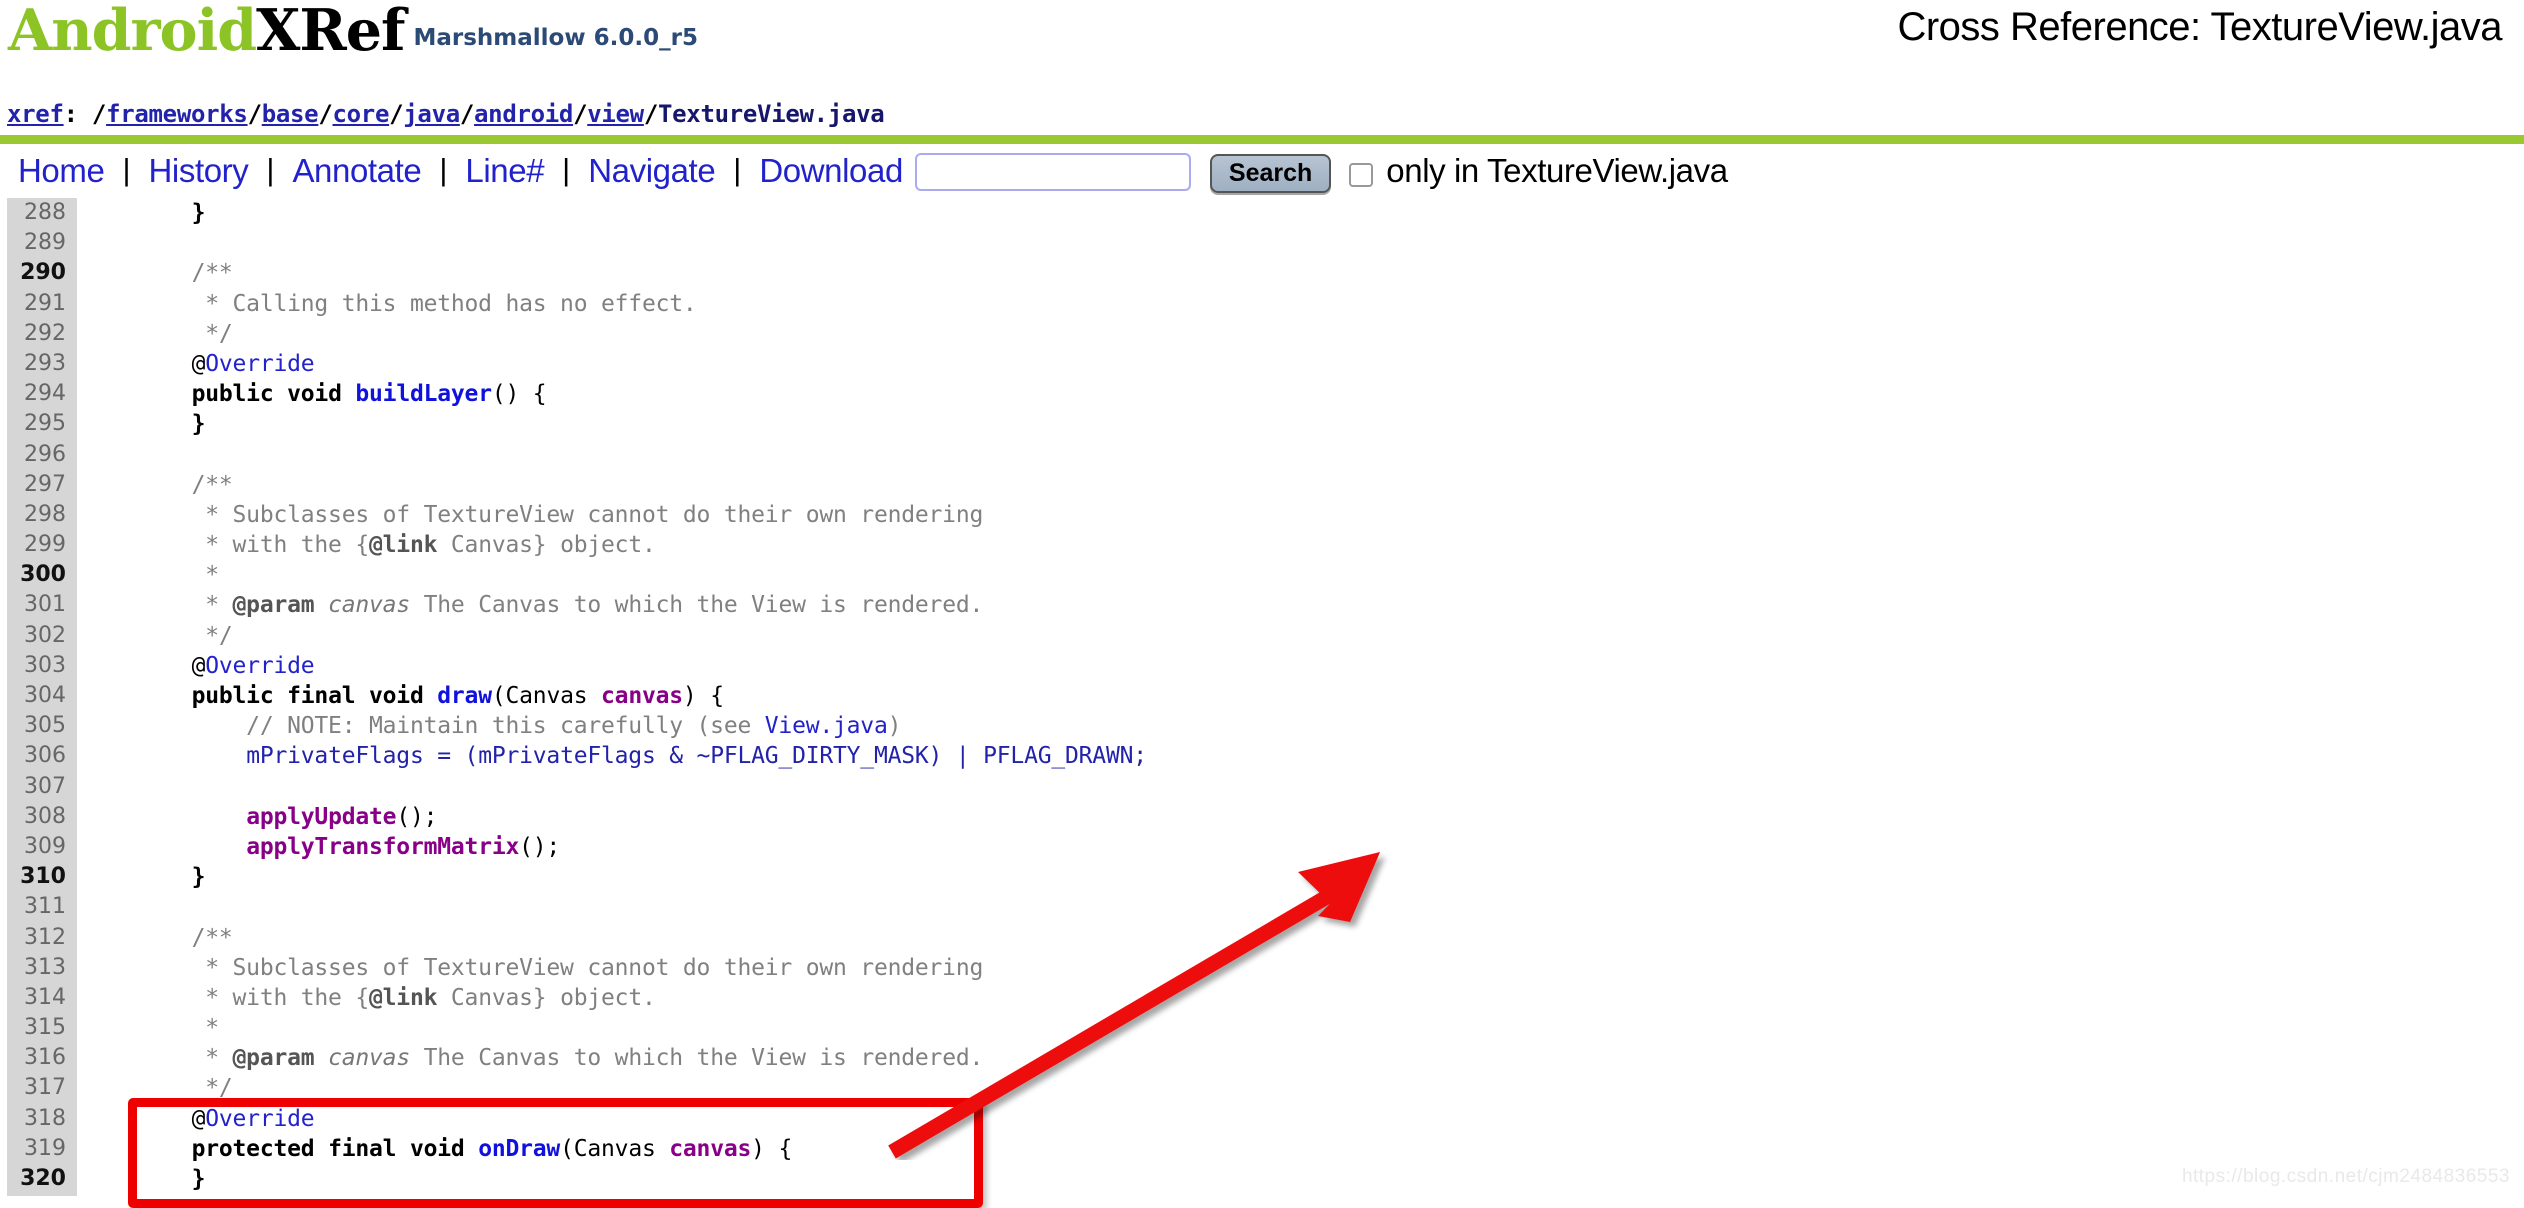  I want to click on line-number: 316, so click(38, 1058).